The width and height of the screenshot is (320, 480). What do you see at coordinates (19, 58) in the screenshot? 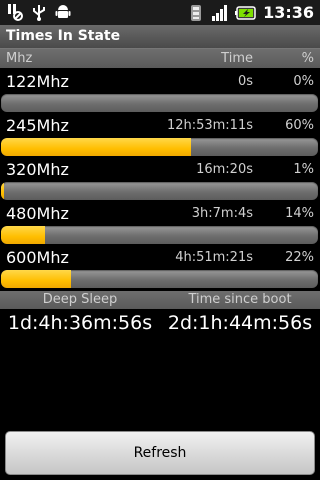
I see `header-mhz: Mhz` at bounding box center [19, 58].